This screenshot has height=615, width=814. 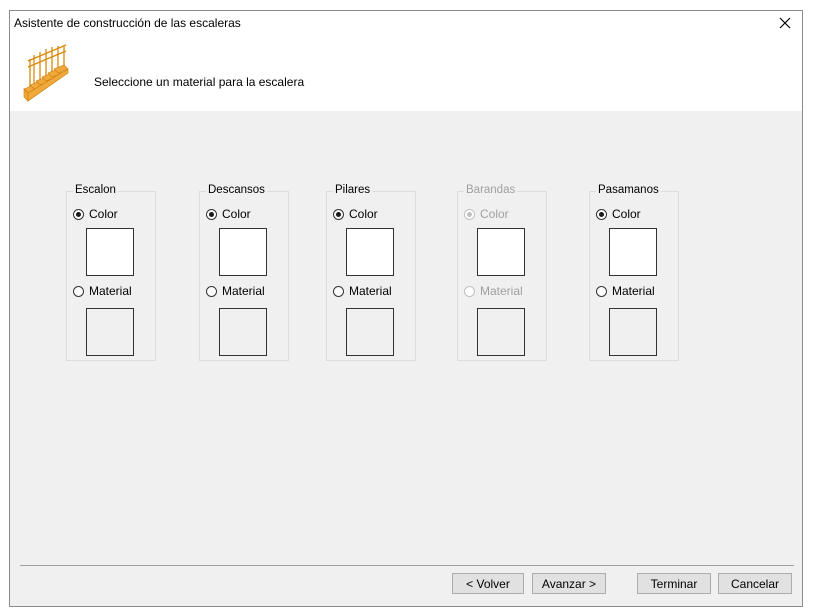 What do you see at coordinates (755, 583) in the screenshot?
I see `cancel-button: Cancelar` at bounding box center [755, 583].